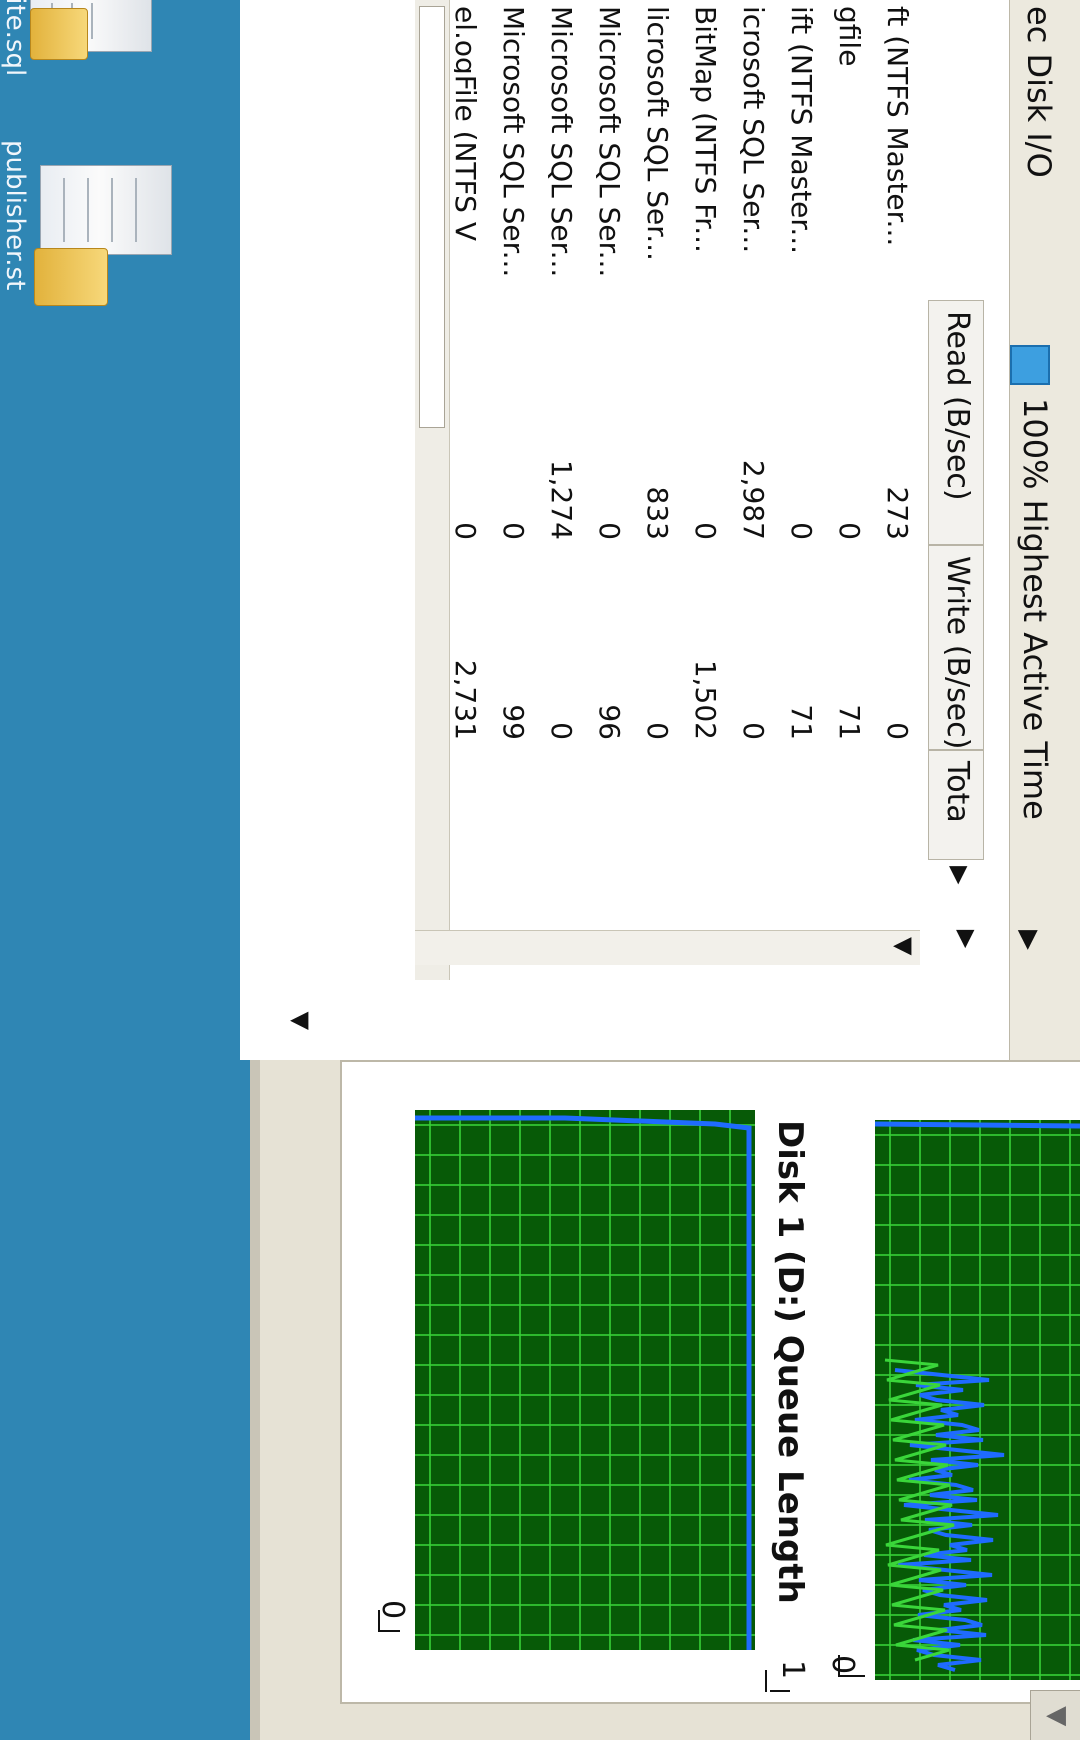 This screenshot has width=1080, height=1740. I want to click on table-row: ft (NTFS Master... 273 0, so click(897, 475).